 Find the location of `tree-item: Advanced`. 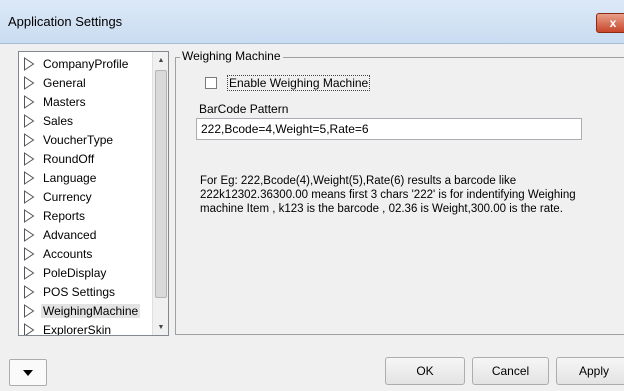

tree-item: Advanced is located at coordinates (86, 234).